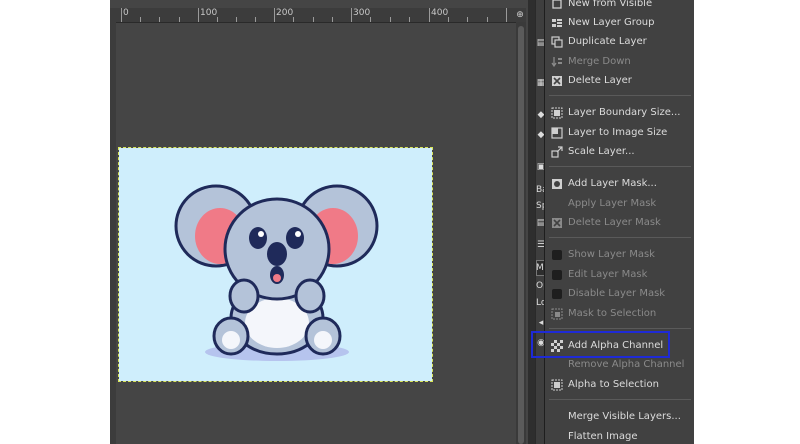 The width and height of the screenshot is (800, 444). I want to click on menu-label: Apply Layer Mask, so click(612, 203).